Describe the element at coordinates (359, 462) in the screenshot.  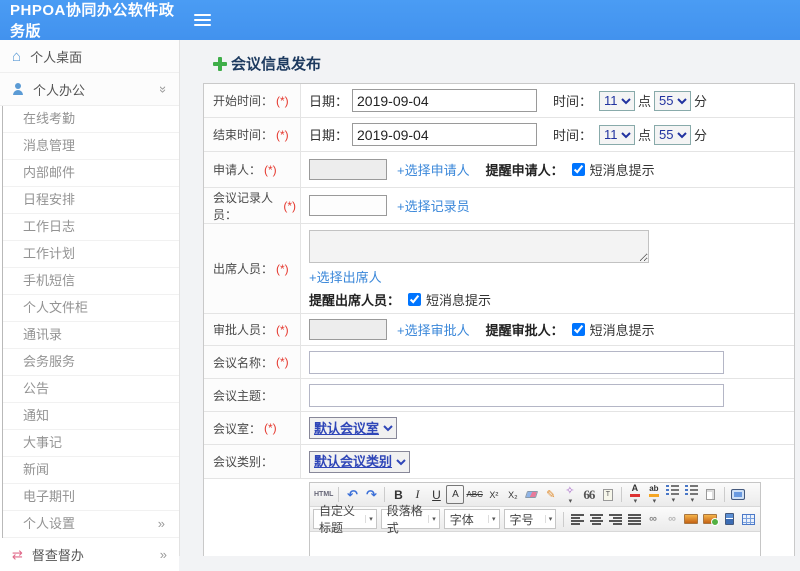
I see `meeting-category-select: 默认会议类别` at that location.